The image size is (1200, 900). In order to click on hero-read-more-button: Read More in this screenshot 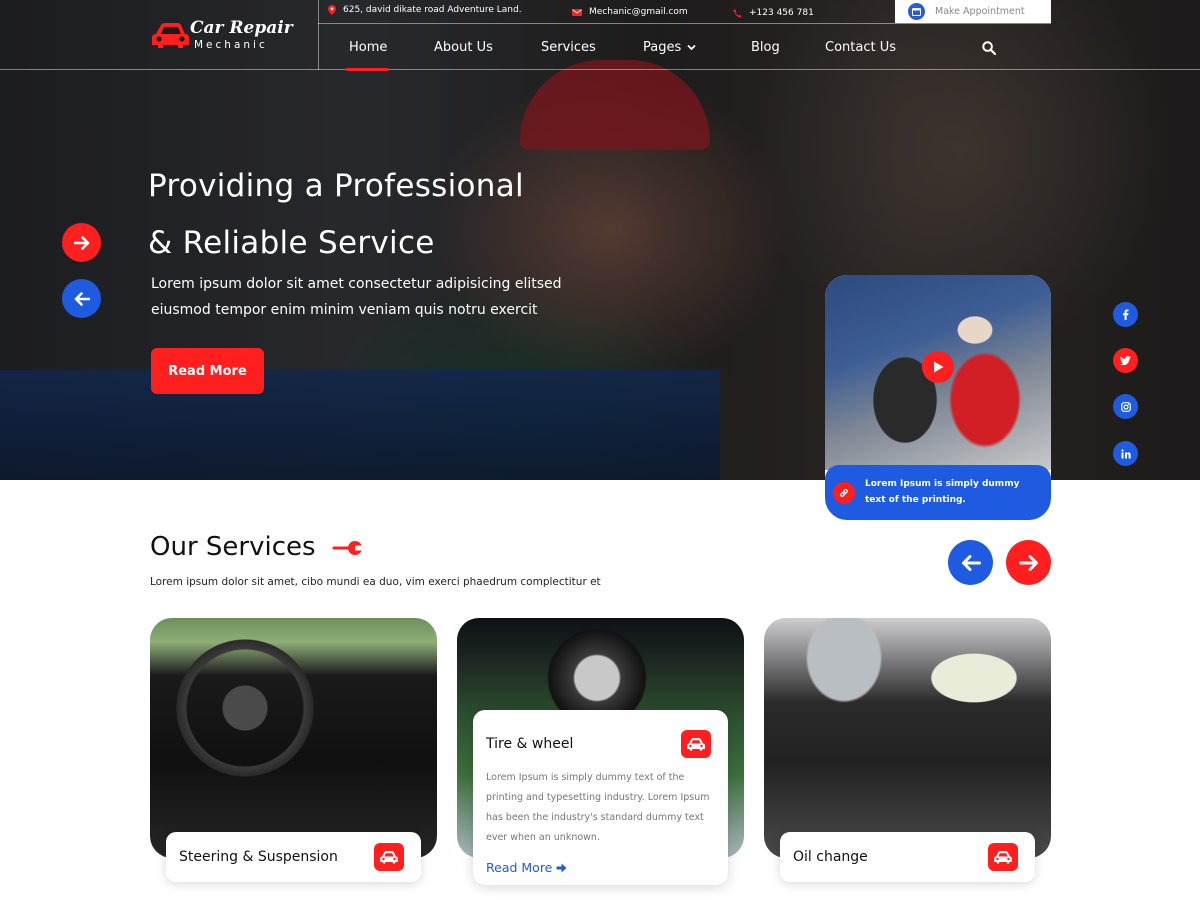, I will do `click(207, 371)`.